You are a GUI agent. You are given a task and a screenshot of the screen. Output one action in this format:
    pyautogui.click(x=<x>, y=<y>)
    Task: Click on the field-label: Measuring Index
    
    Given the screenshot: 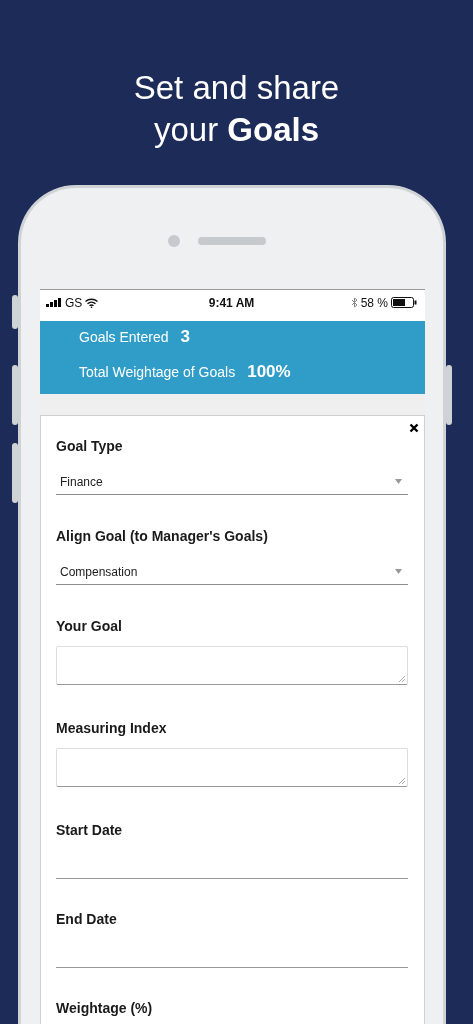 What is the action you would take?
    pyautogui.click(x=112, y=728)
    